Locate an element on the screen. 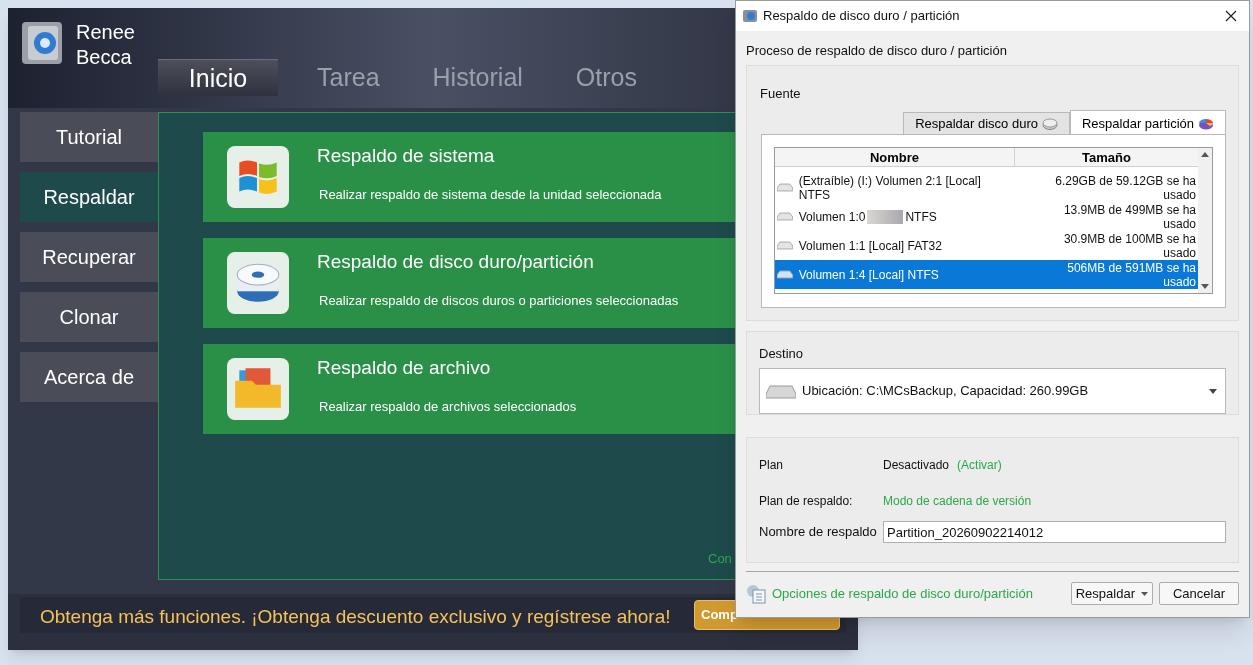 Image resolution: width=1253 pixels, height=665 pixels. dialog-heading: Proceso de respaldo de disco duro / partición is located at coordinates (877, 50).